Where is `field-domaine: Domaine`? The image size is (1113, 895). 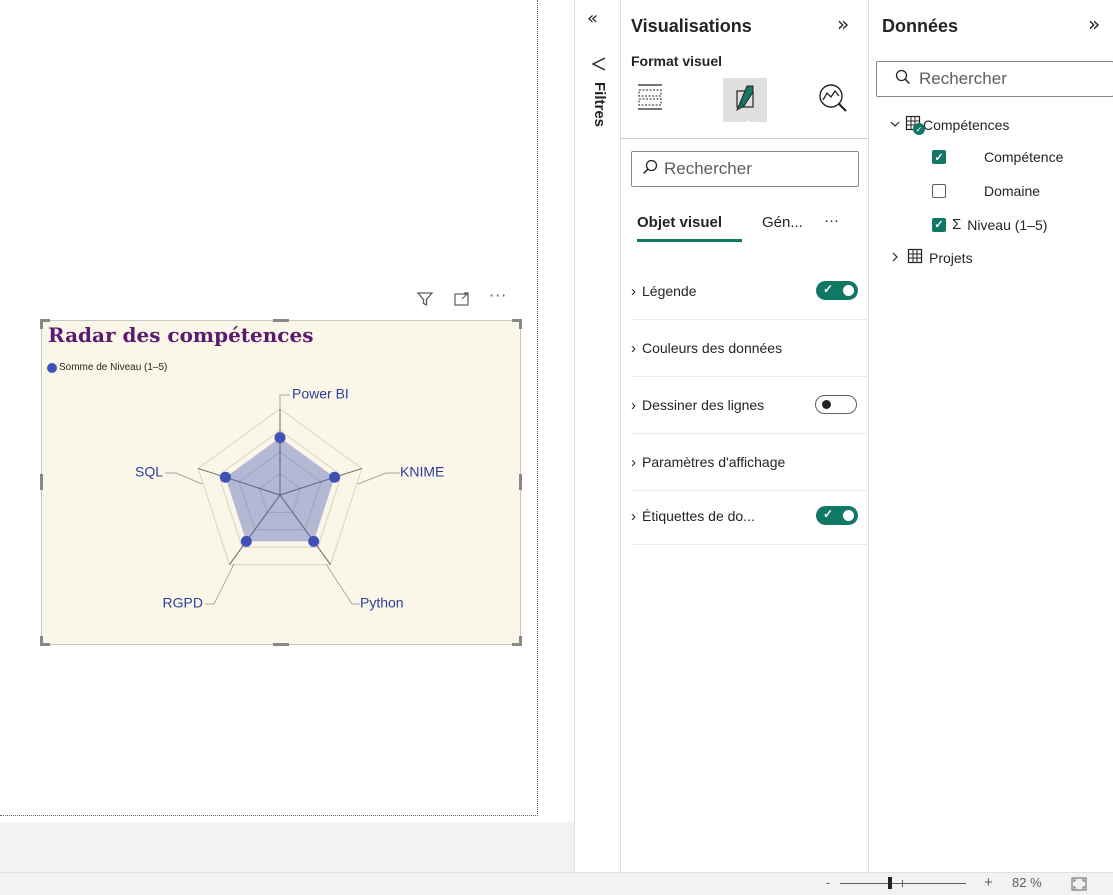
field-domaine: Domaine is located at coordinates (986, 191).